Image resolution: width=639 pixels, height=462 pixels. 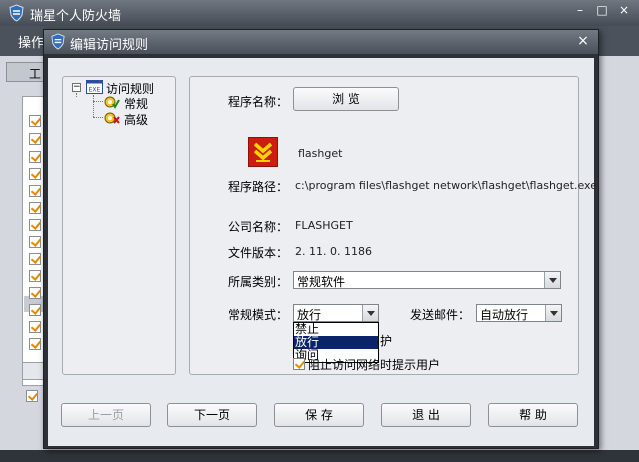 What do you see at coordinates (346, 99) in the screenshot?
I see `browse-button: 浏 览` at bounding box center [346, 99].